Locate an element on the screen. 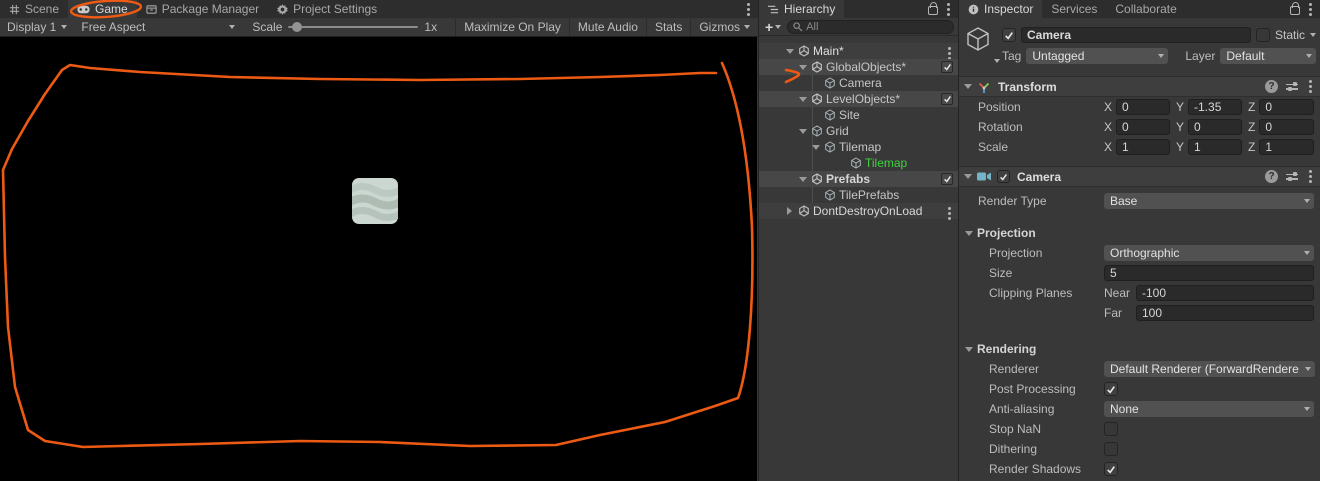 Image resolution: width=1320 pixels, height=481 pixels. projection-dropdown: Orthographic is located at coordinates (1209, 253).